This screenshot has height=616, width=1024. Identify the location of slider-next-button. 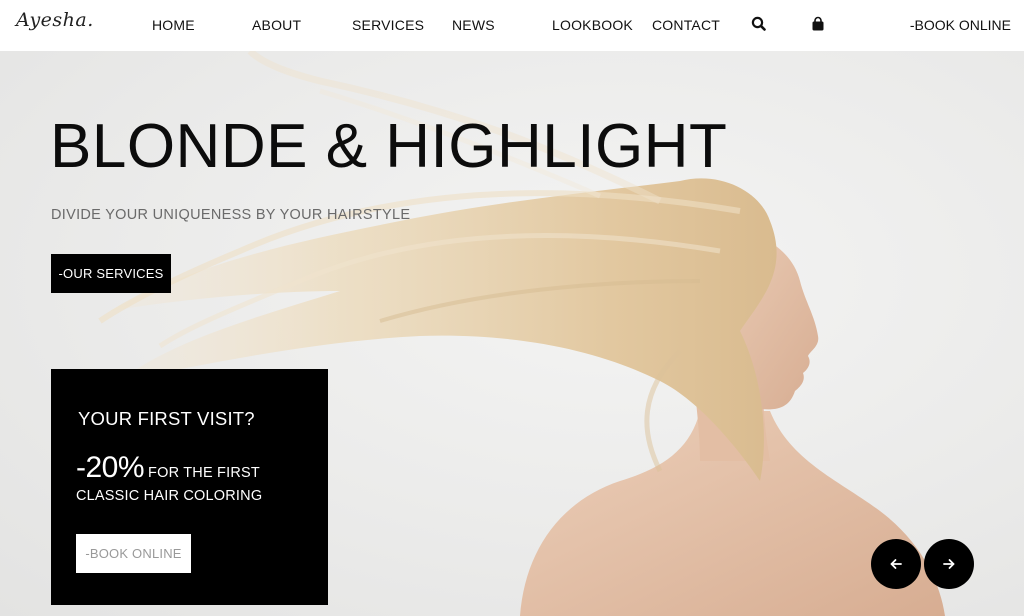
(949, 564).